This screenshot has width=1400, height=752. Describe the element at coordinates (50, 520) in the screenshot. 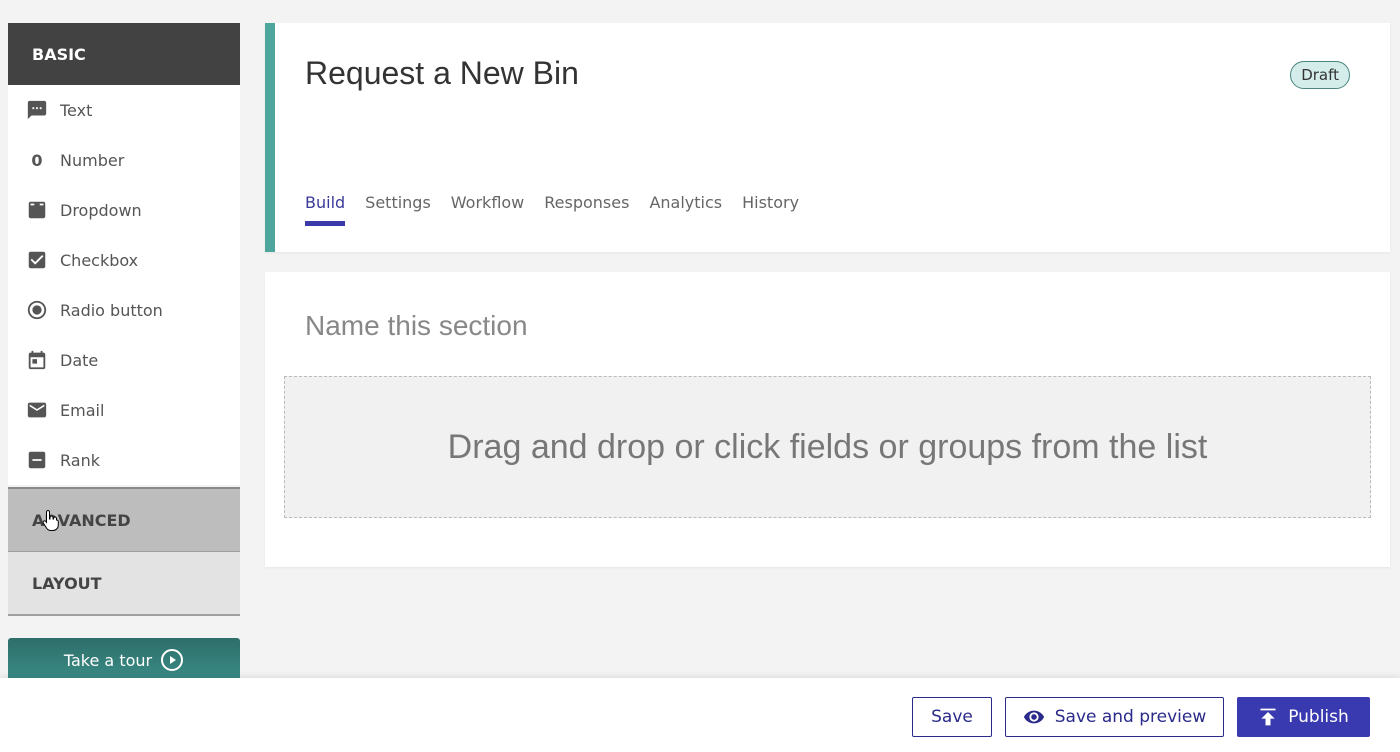

I see `hand-cursor-icon` at that location.